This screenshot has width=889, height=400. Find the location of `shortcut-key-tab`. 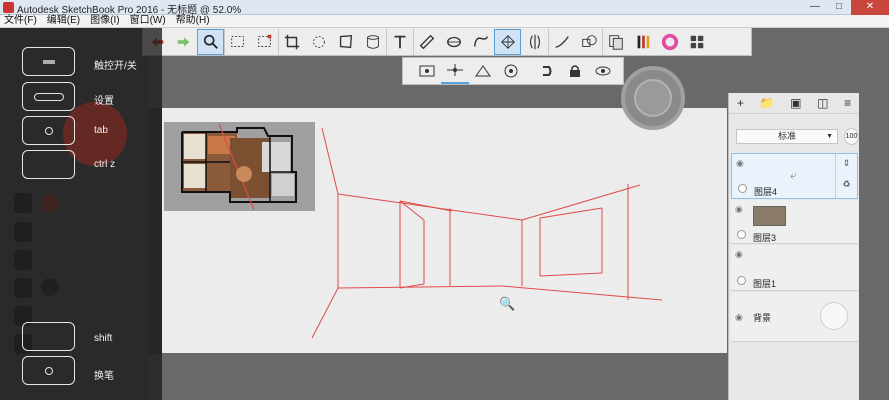

shortcut-key-tab is located at coordinates (48, 130).